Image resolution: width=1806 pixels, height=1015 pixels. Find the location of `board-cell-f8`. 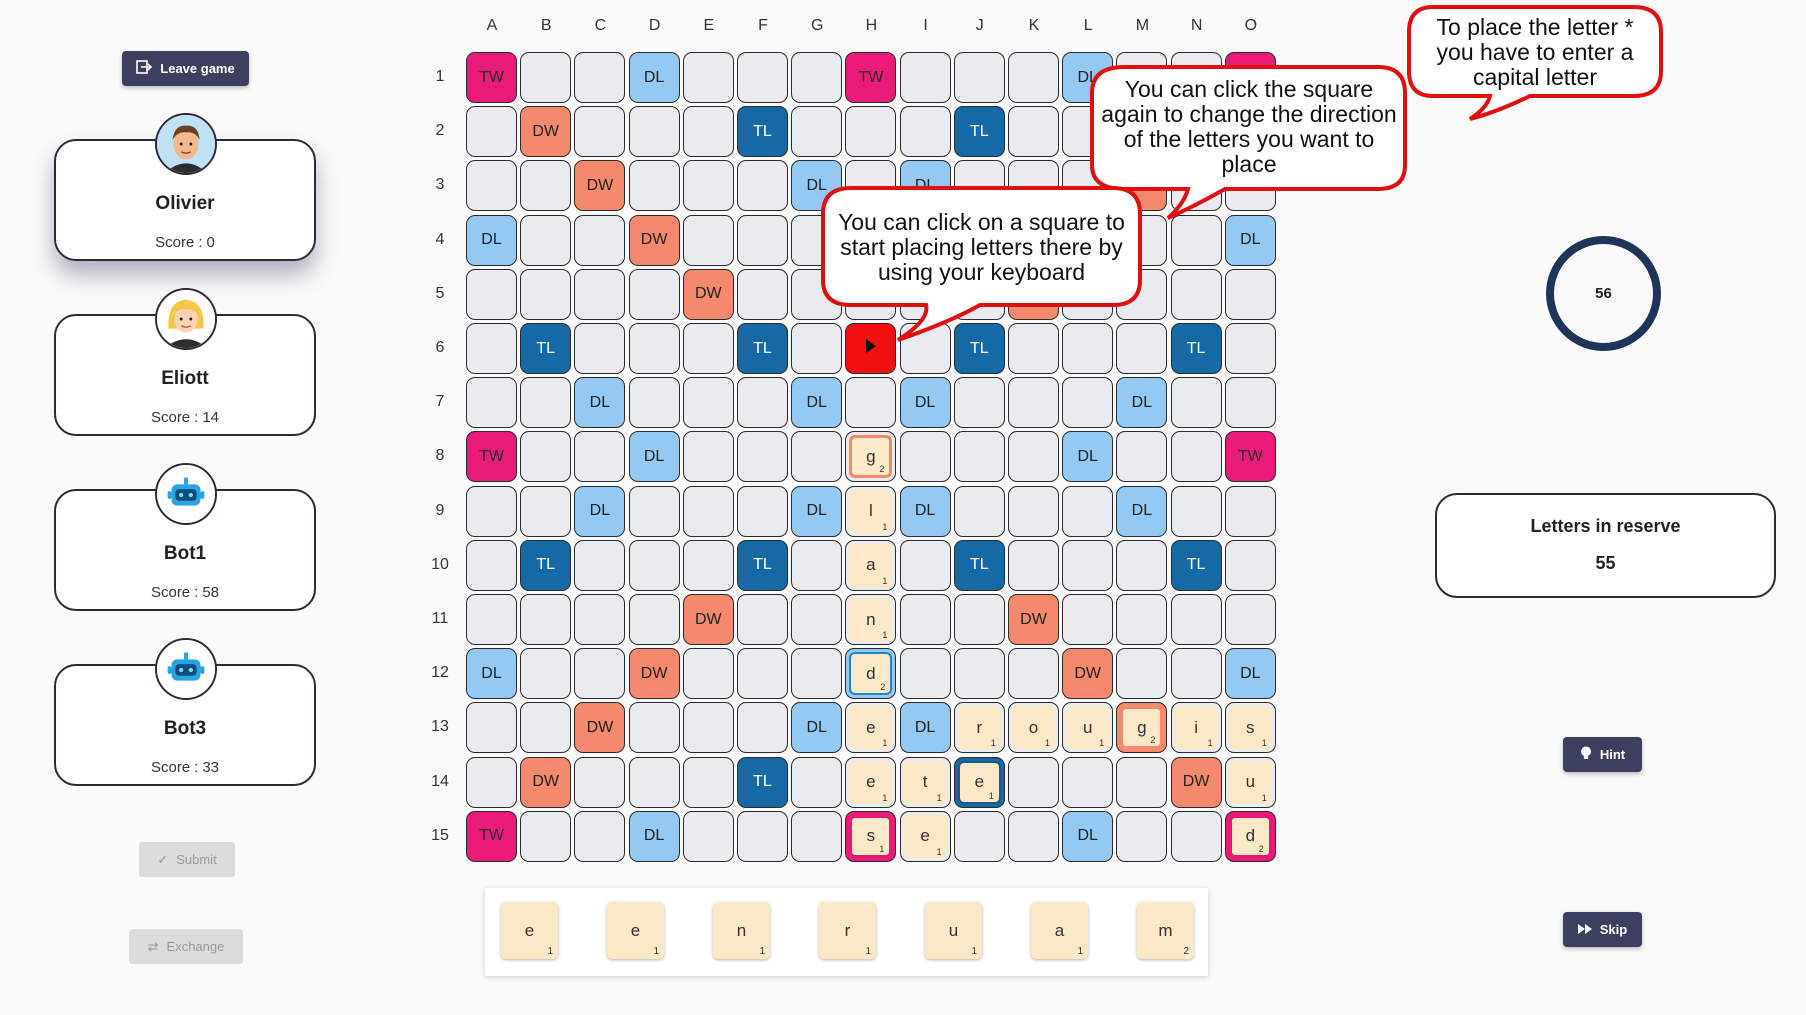

board-cell-f8 is located at coordinates (762, 457).